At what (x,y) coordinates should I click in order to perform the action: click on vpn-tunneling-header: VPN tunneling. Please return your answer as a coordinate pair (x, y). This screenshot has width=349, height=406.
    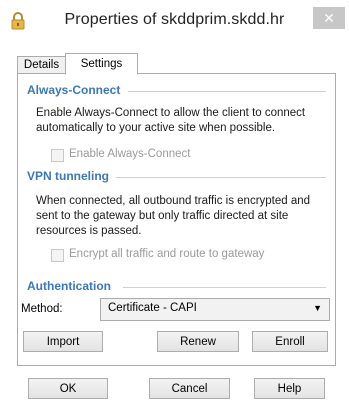
    Looking at the image, I should click on (68, 176).